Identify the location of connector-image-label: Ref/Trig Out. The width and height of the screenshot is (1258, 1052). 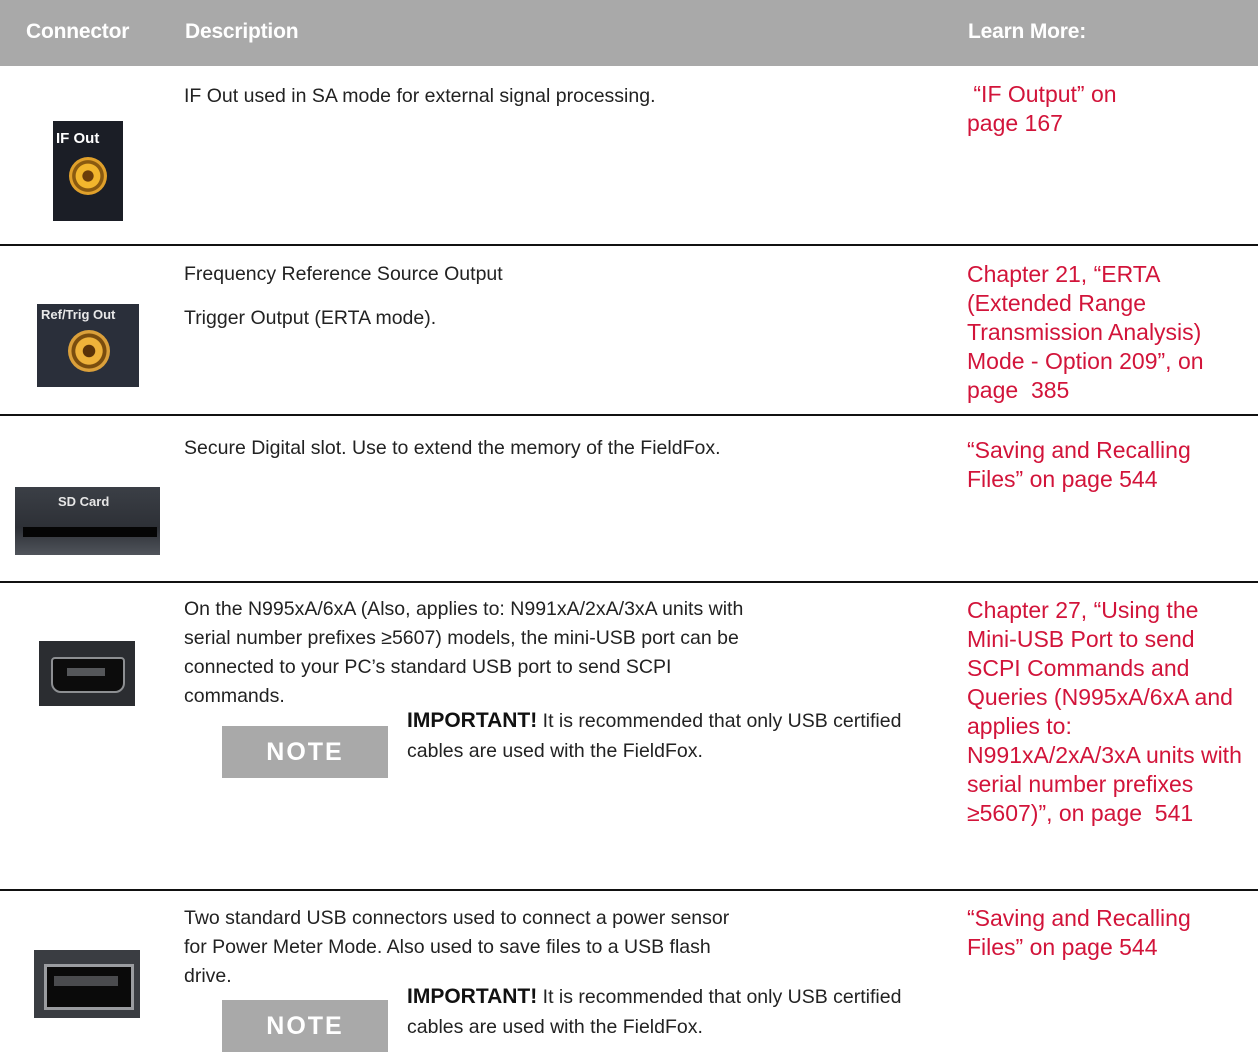
(78, 314).